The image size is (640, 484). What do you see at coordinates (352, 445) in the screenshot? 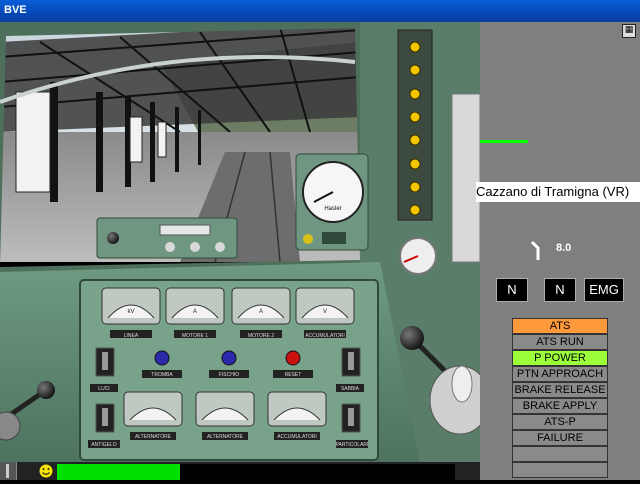
I see `particolari-label: PARTICOLARI` at bounding box center [352, 445].